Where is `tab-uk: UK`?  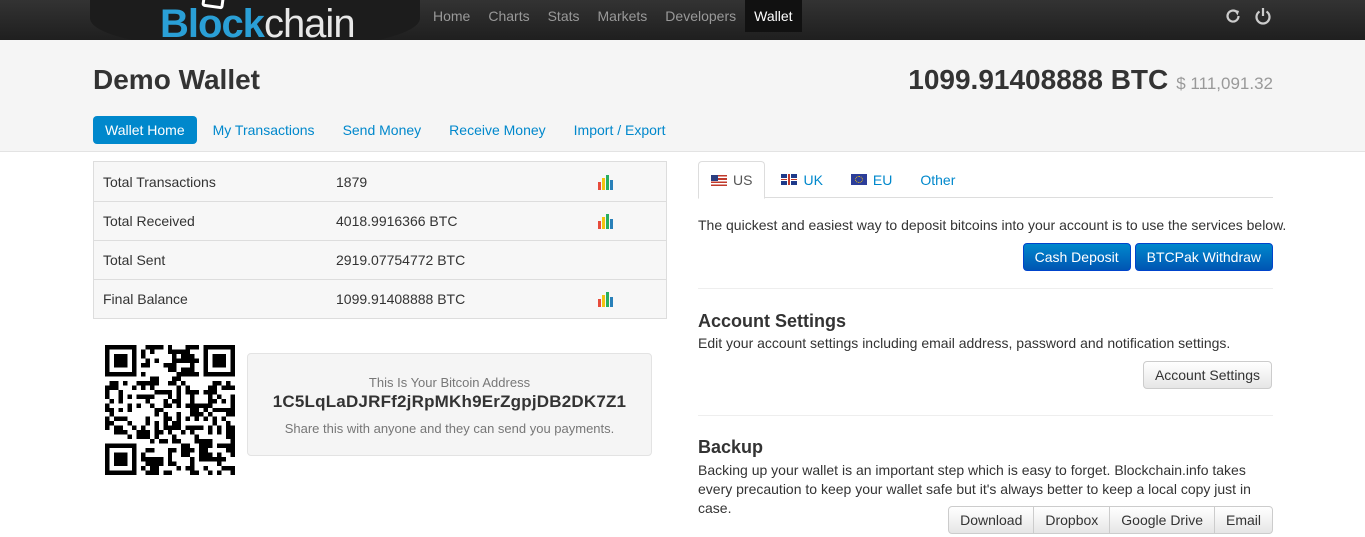 tab-uk: UK is located at coordinates (801, 179).